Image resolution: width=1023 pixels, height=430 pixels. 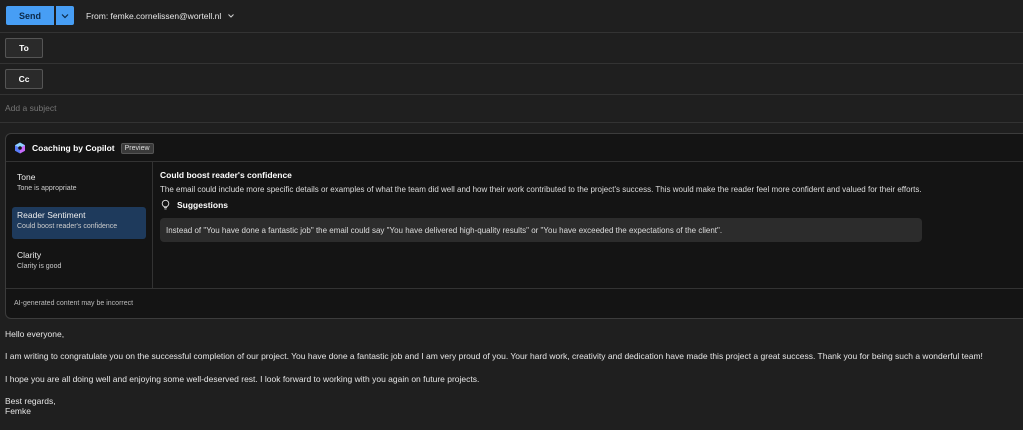 I want to click on send-options-button, so click(x=65, y=15).